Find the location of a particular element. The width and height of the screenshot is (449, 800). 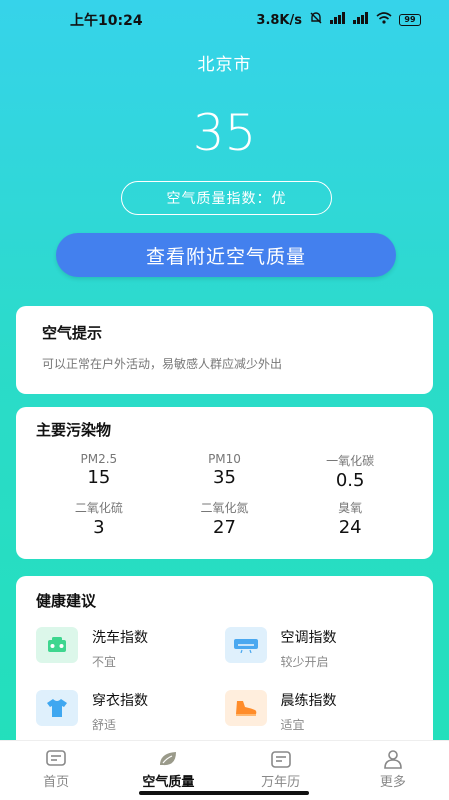

health-advice-title: 健康建议 is located at coordinates (66, 601).